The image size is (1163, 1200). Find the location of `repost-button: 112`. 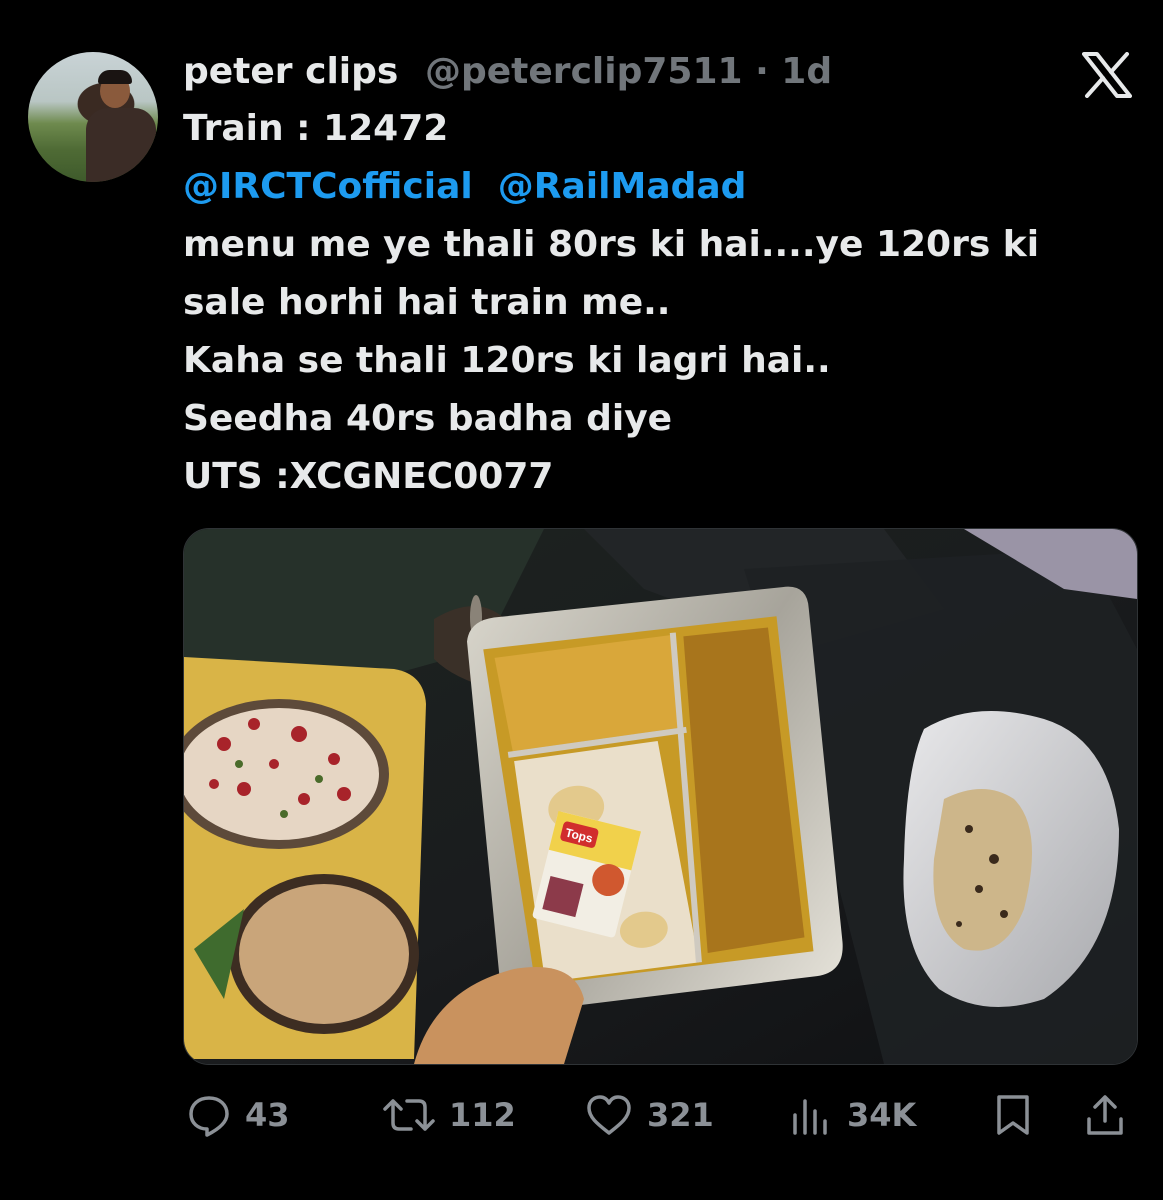

repost-button: 112 is located at coordinates (449, 1115).